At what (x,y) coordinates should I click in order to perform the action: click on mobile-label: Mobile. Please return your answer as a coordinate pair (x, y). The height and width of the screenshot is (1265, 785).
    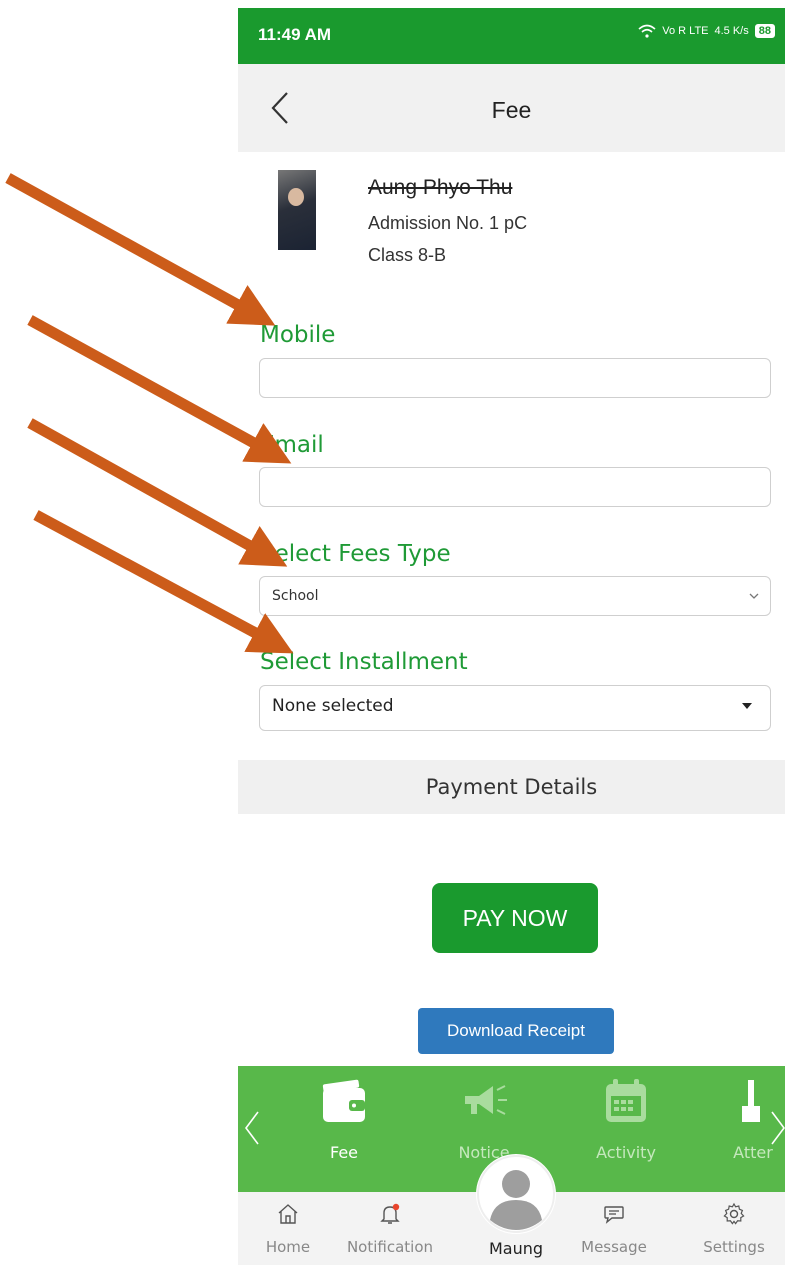
    Looking at the image, I should click on (298, 335).